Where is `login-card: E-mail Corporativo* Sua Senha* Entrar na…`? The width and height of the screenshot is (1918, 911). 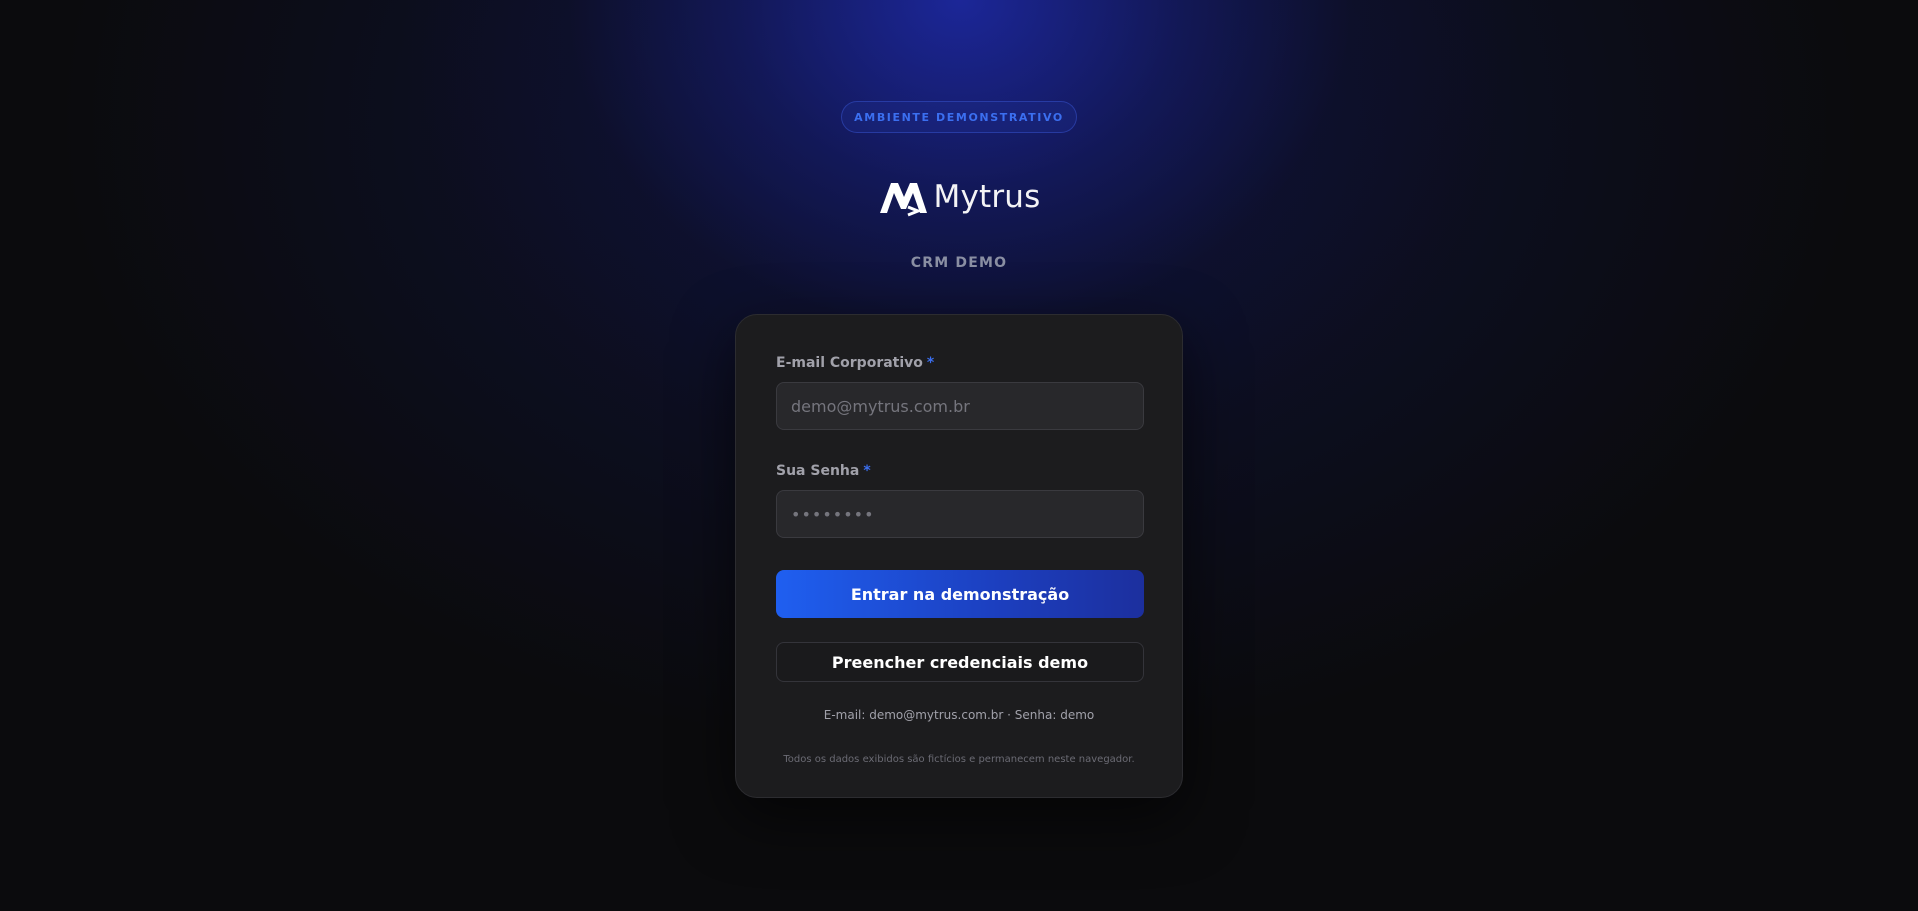 login-card: E-mail Corporativo* Sua Senha* Entrar na… is located at coordinates (959, 556).